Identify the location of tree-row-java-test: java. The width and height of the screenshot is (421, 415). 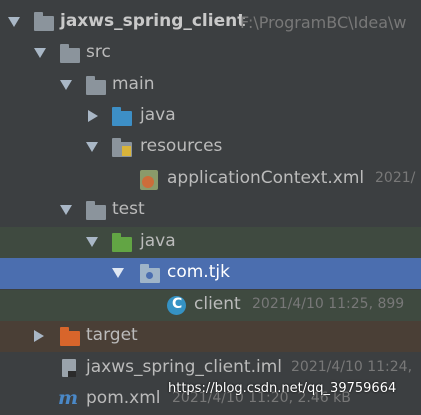
(210, 242).